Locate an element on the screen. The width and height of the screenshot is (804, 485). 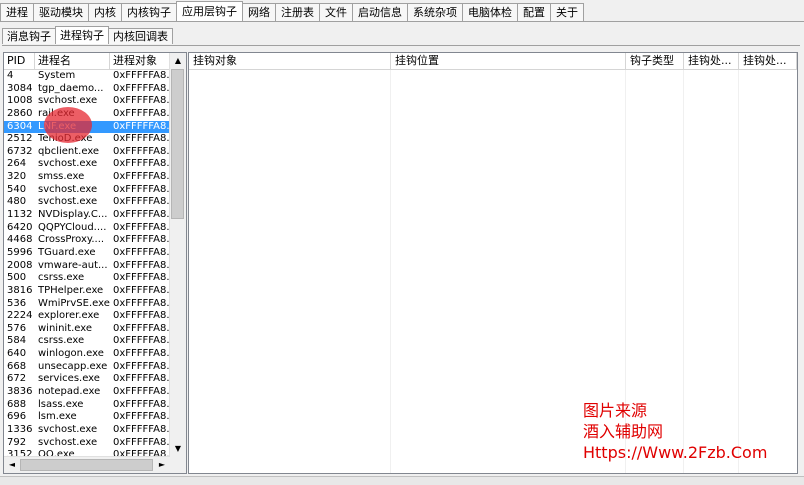
table-row: 2224 explorer.exe 0xFFFFFA8.. is located at coordinates (87, 316).